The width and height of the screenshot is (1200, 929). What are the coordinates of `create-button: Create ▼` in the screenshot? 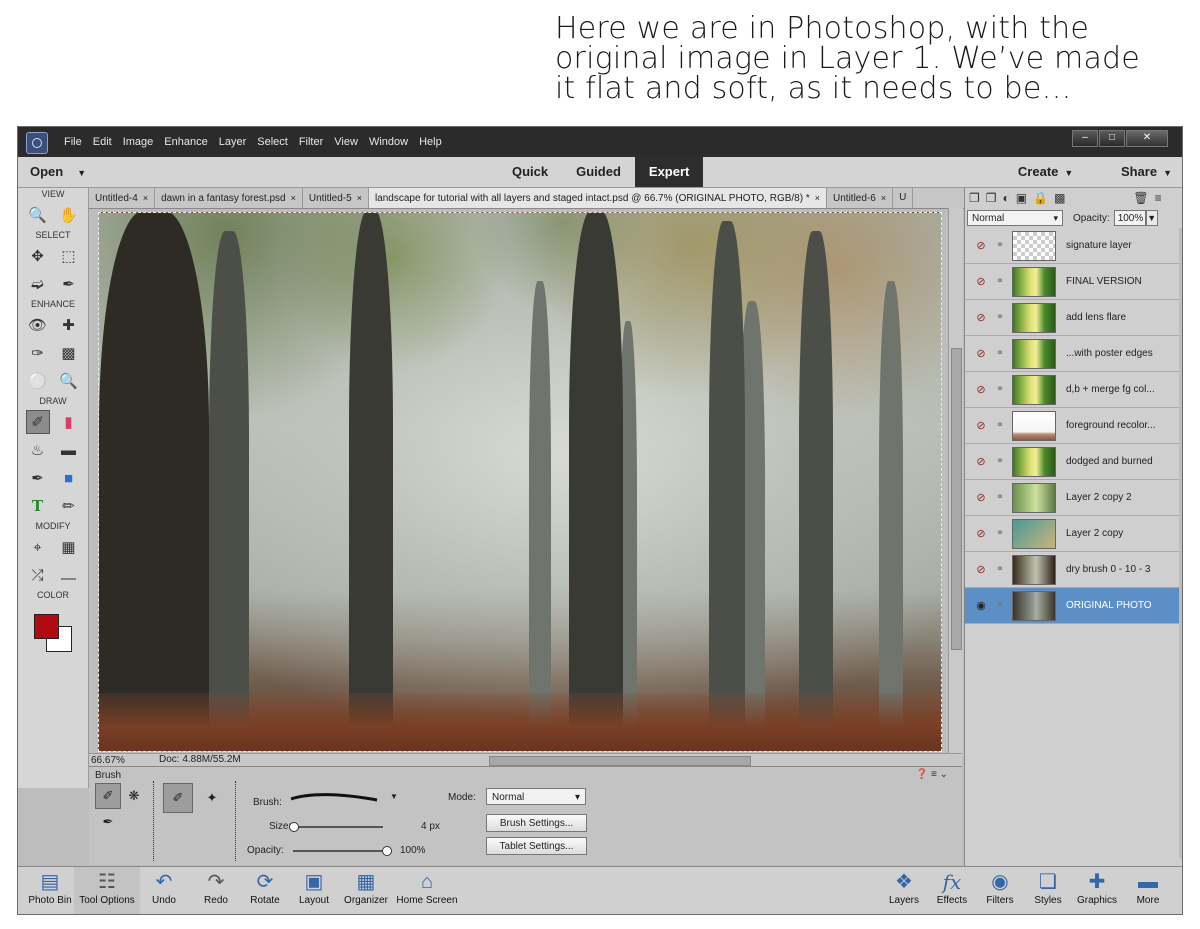 It's located at (1034, 171).